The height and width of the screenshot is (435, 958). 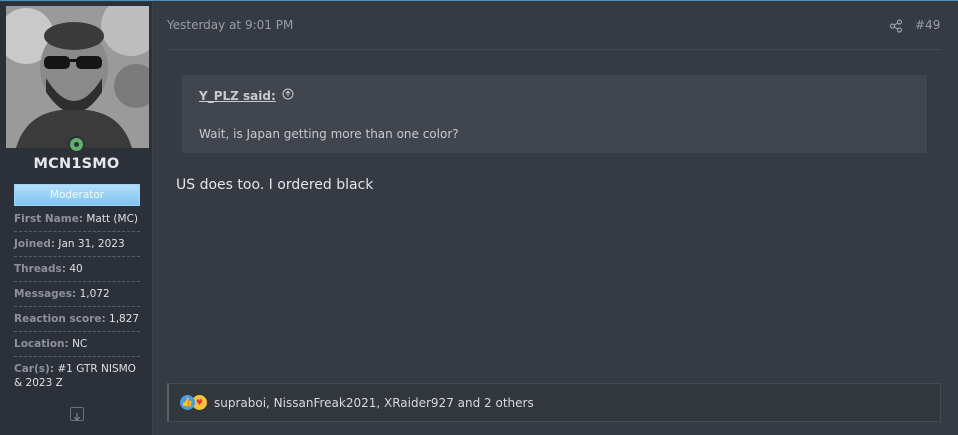 What do you see at coordinates (124, 319) in the screenshot?
I see `info-value: 1,827` at bounding box center [124, 319].